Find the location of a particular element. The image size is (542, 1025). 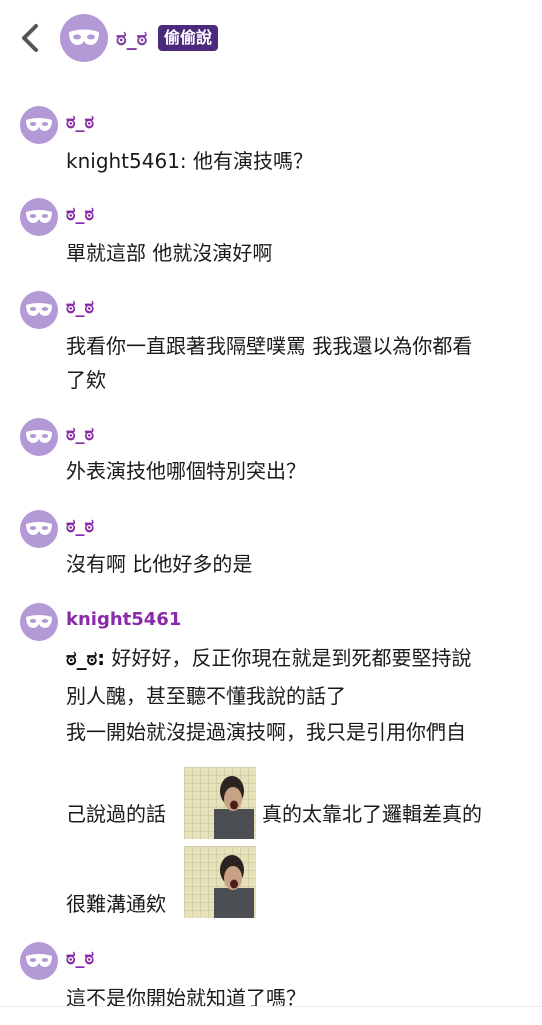

message-line: 好好好，反正你現在就是到死都要堅持說 is located at coordinates (291, 658).